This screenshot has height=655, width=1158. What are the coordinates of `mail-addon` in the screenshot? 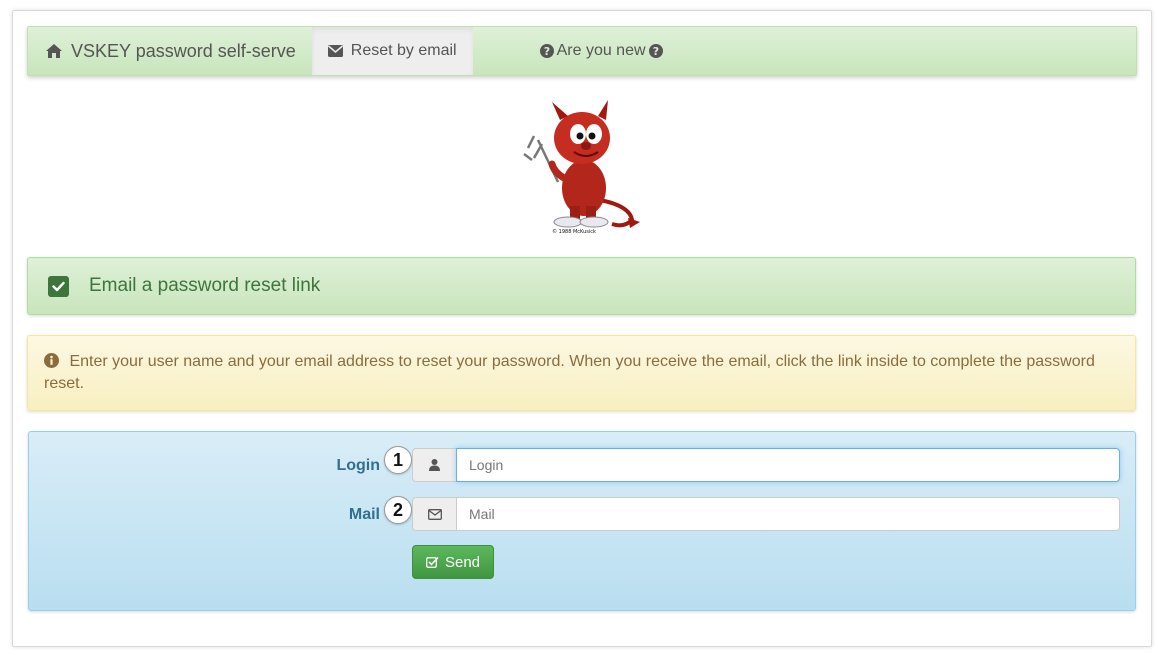 It's located at (434, 514).